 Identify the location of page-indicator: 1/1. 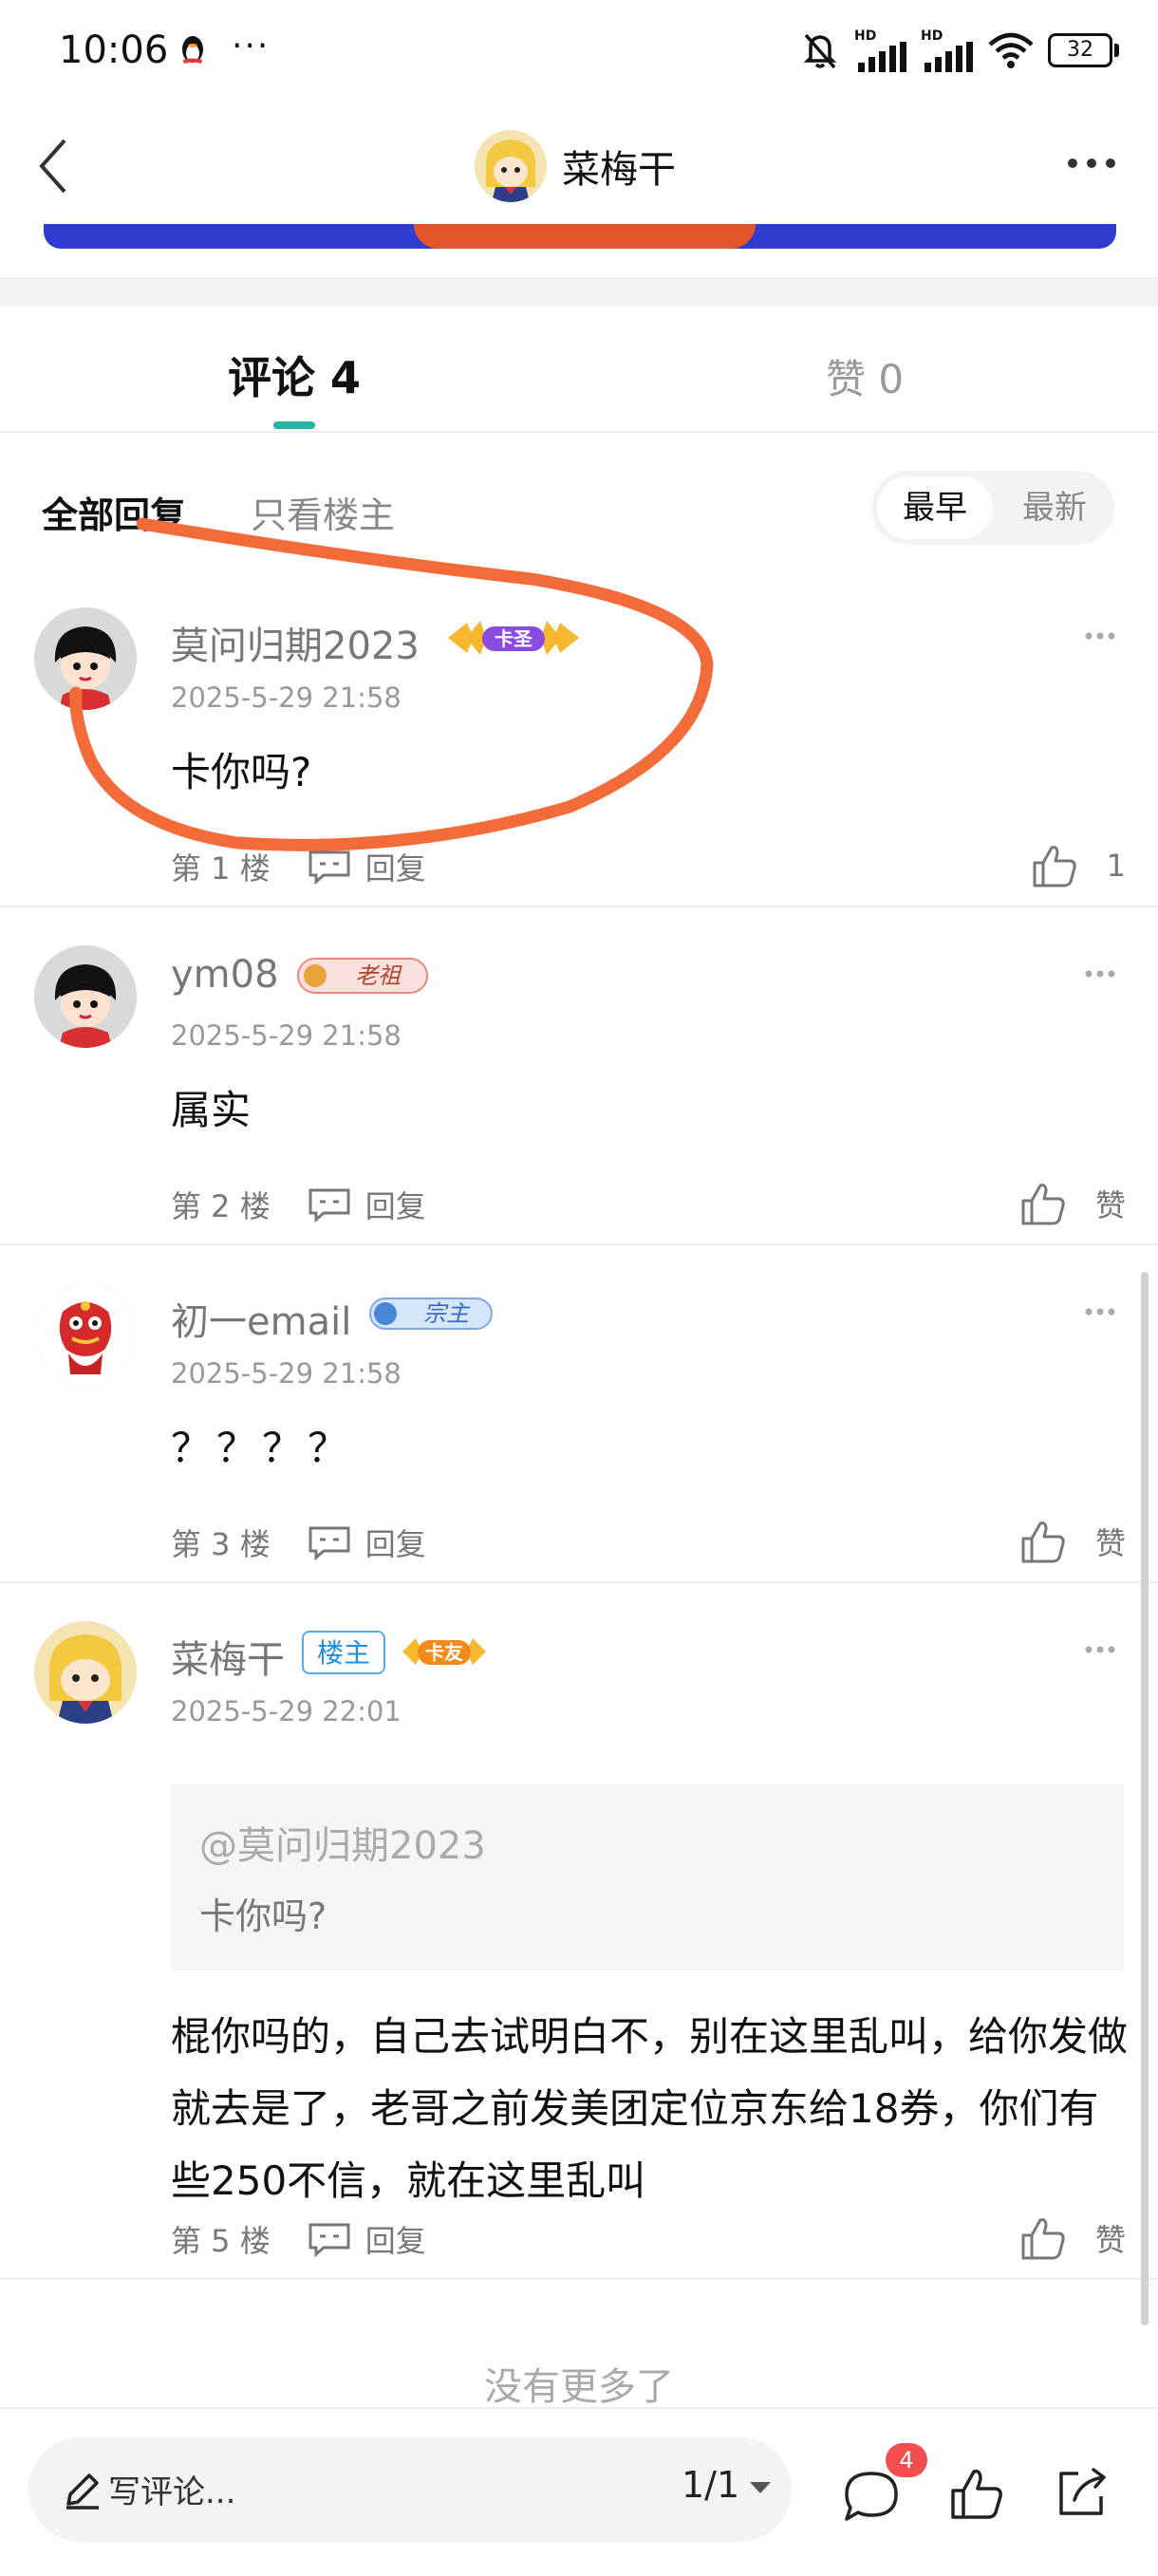
(710, 2485).